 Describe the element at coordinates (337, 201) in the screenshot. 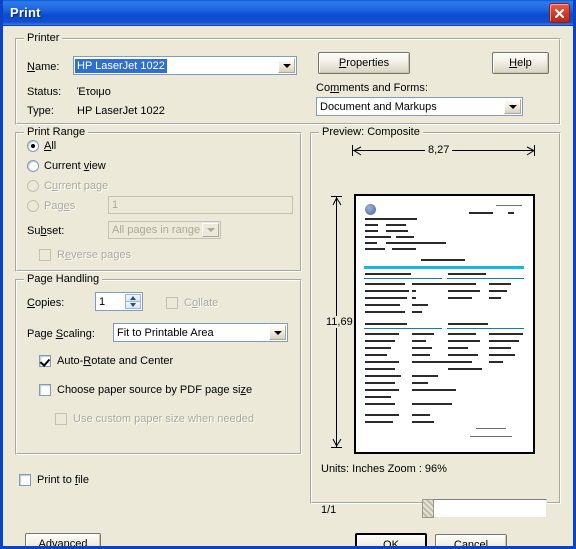

I see `arrow-up-icon` at that location.